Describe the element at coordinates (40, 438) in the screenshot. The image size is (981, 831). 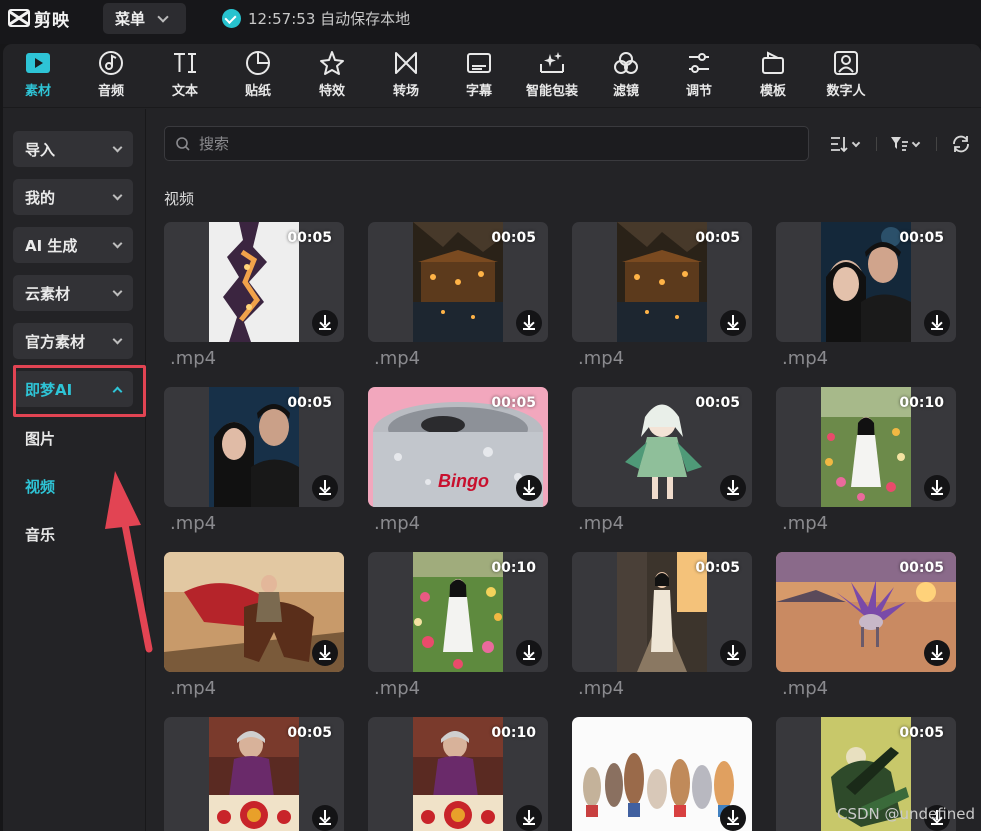
I see `subitem-images: 图片` at that location.